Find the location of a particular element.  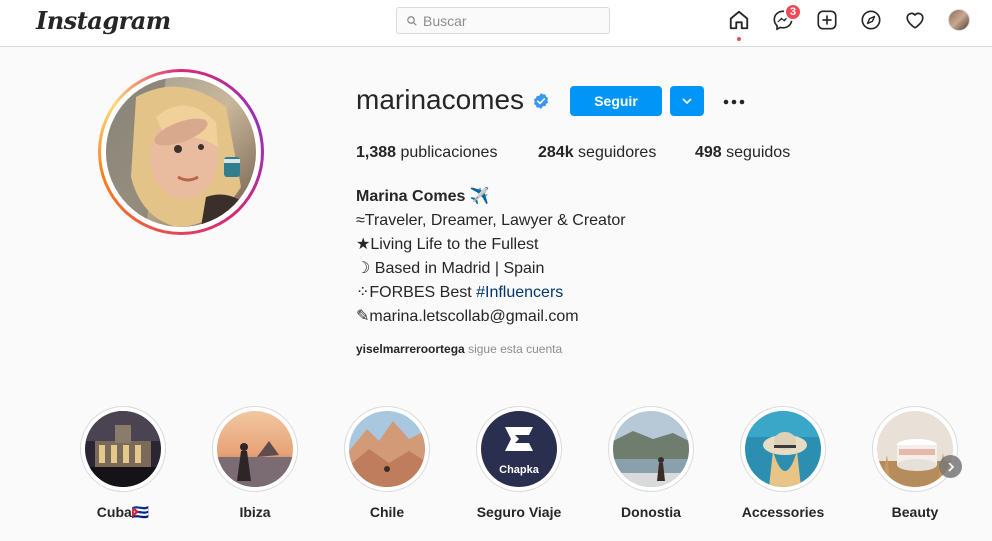

activity-heart-icon is located at coordinates (915, 20).